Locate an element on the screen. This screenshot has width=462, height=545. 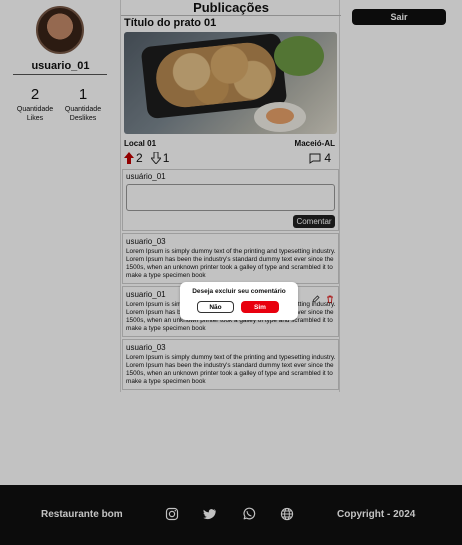
confirm-delete-button: Sim is located at coordinates (260, 307).